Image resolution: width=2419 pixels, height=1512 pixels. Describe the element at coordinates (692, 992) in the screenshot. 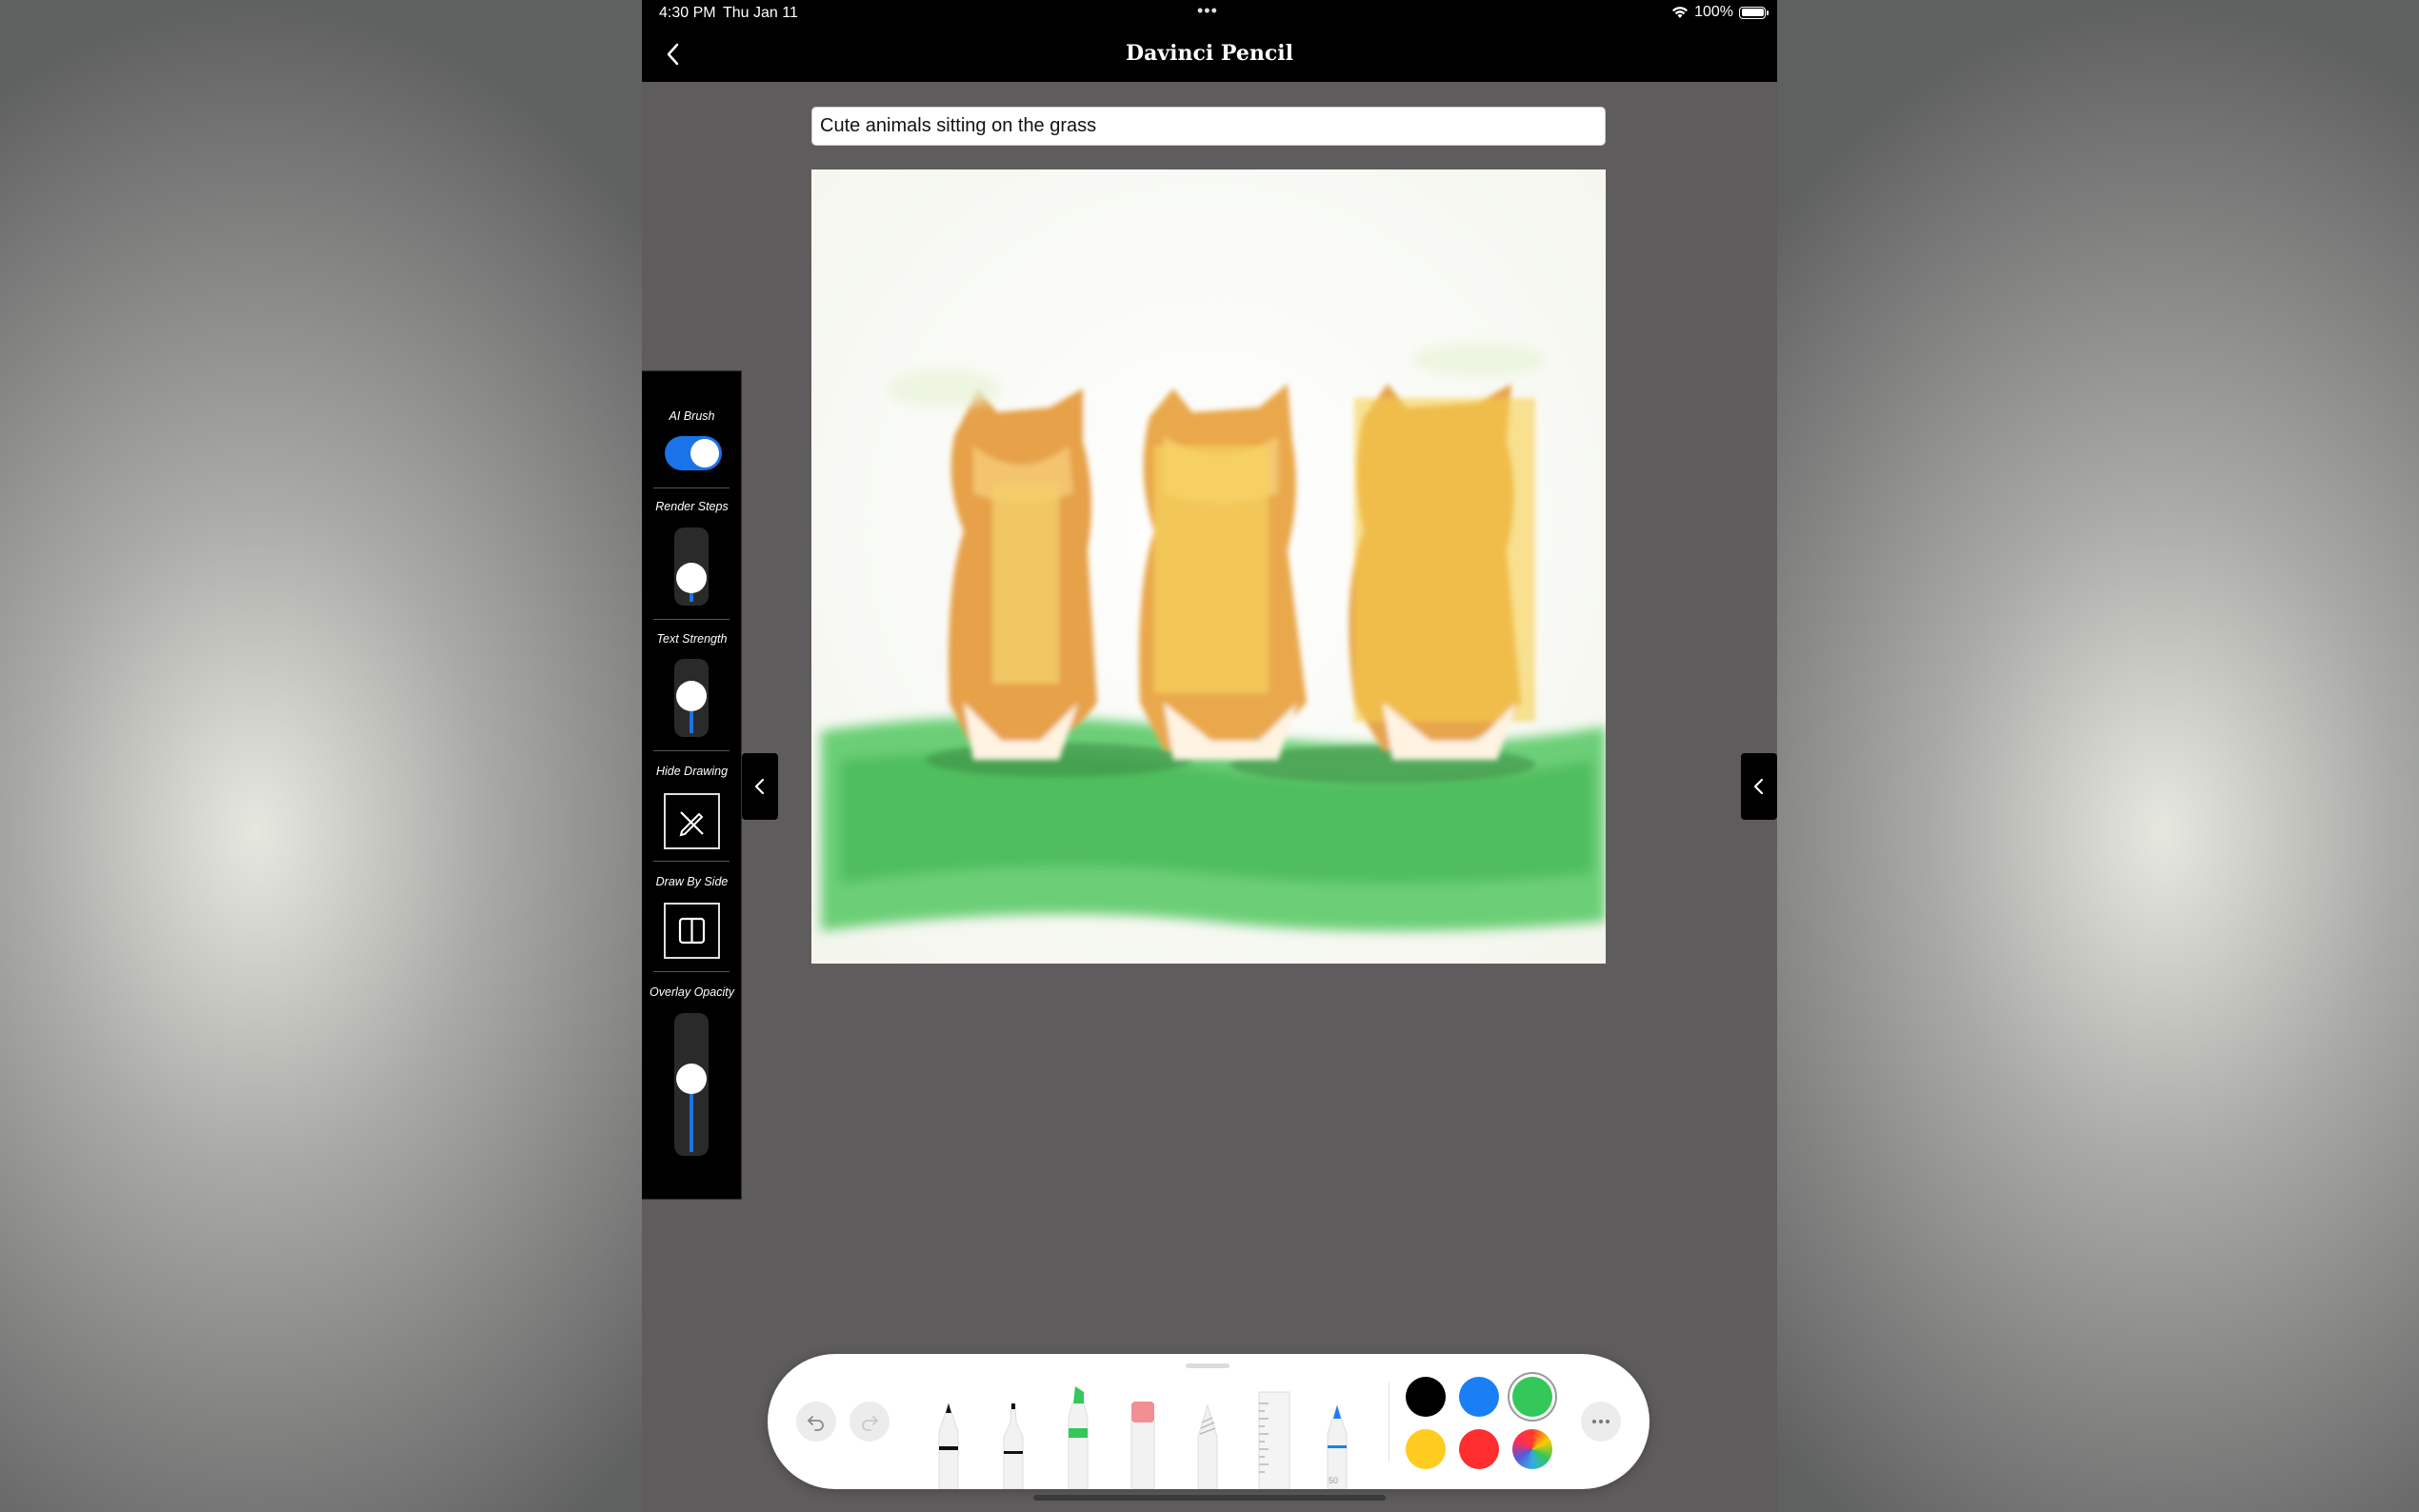

I see `overlay-opacity-label: Overlay Opacity` at that location.